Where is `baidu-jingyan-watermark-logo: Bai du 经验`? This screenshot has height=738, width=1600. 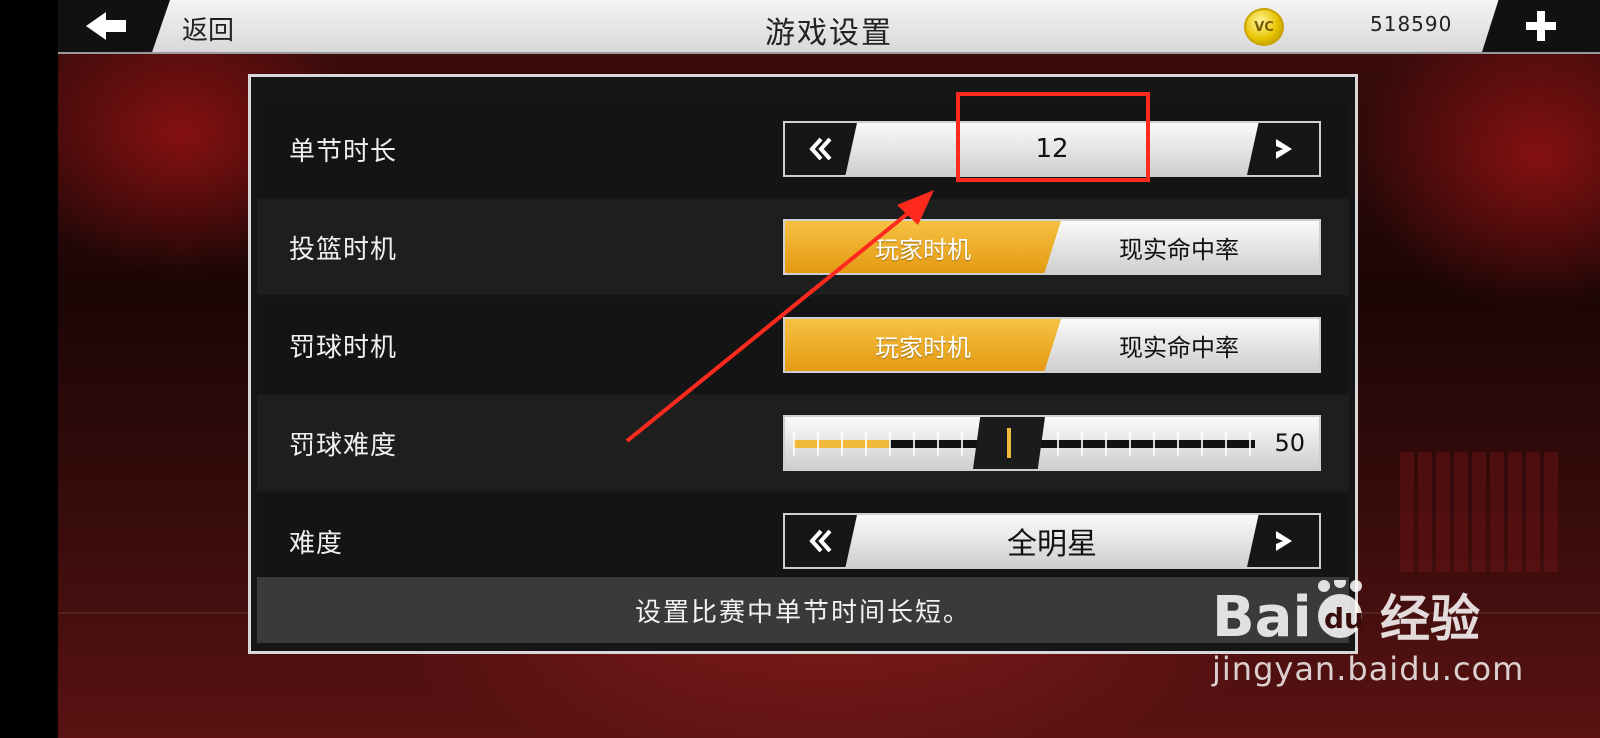
baidu-jingyan-watermark-logo: Bai du 经验 is located at coordinates (1346, 615).